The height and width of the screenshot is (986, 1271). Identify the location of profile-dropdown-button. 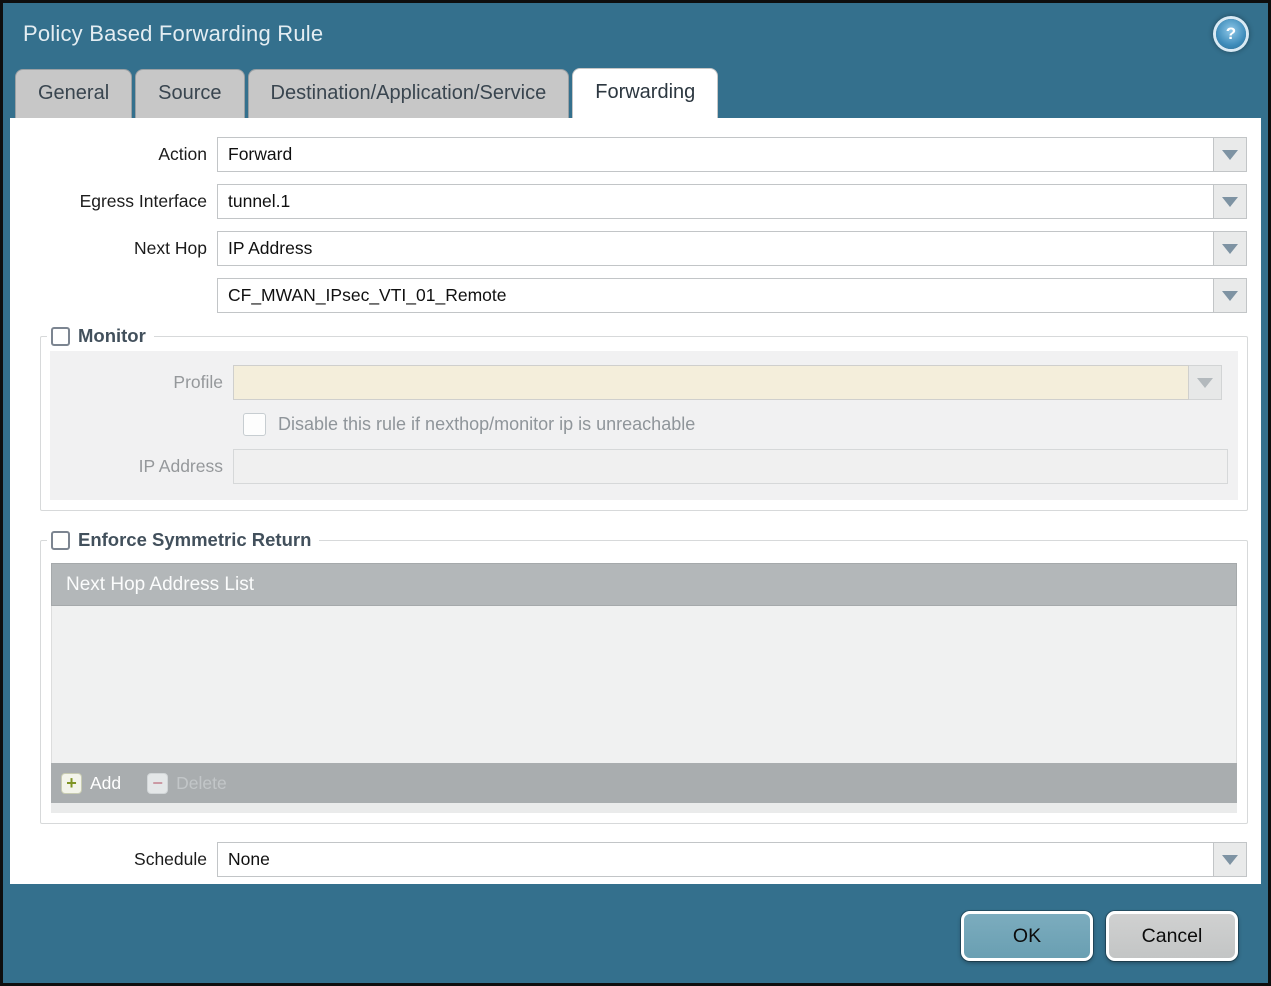
(1205, 382).